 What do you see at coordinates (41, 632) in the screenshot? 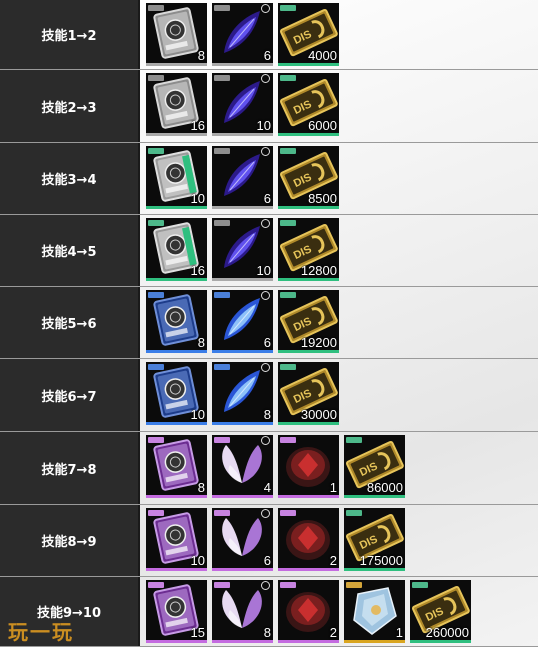
I see `site-watermark: 玩一玩` at bounding box center [41, 632].